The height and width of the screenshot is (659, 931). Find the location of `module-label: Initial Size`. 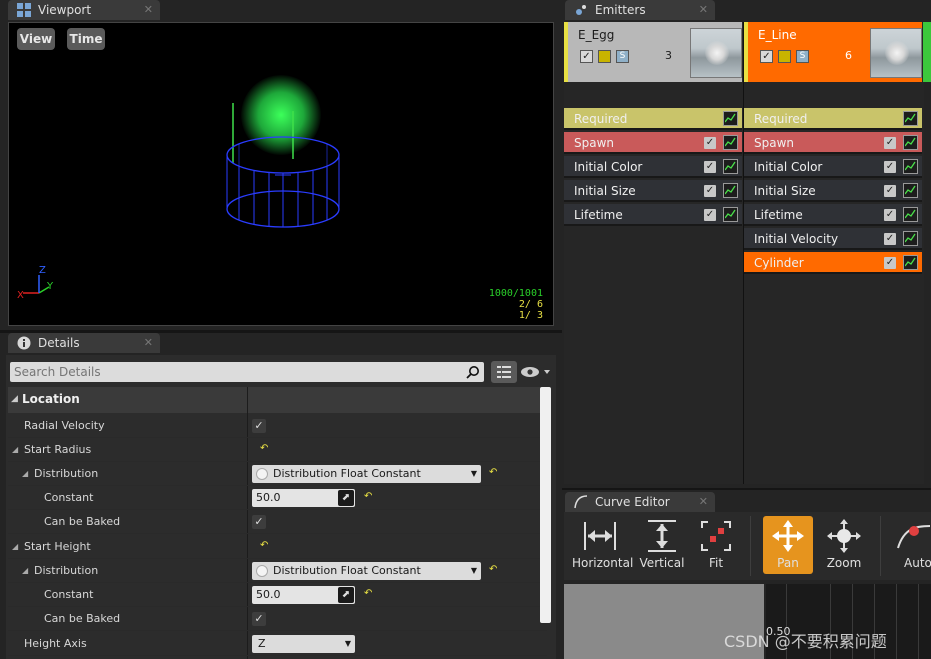

module-label: Initial Size is located at coordinates (605, 191).